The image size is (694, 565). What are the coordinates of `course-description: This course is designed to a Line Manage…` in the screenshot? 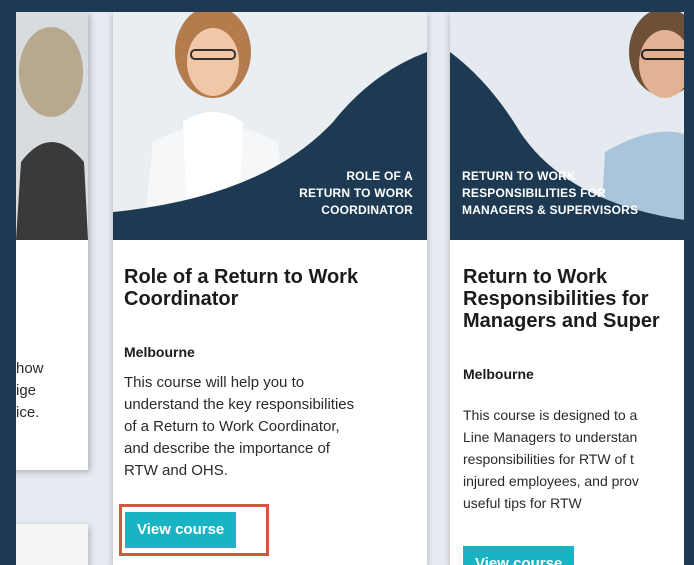 It's located at (551, 459).